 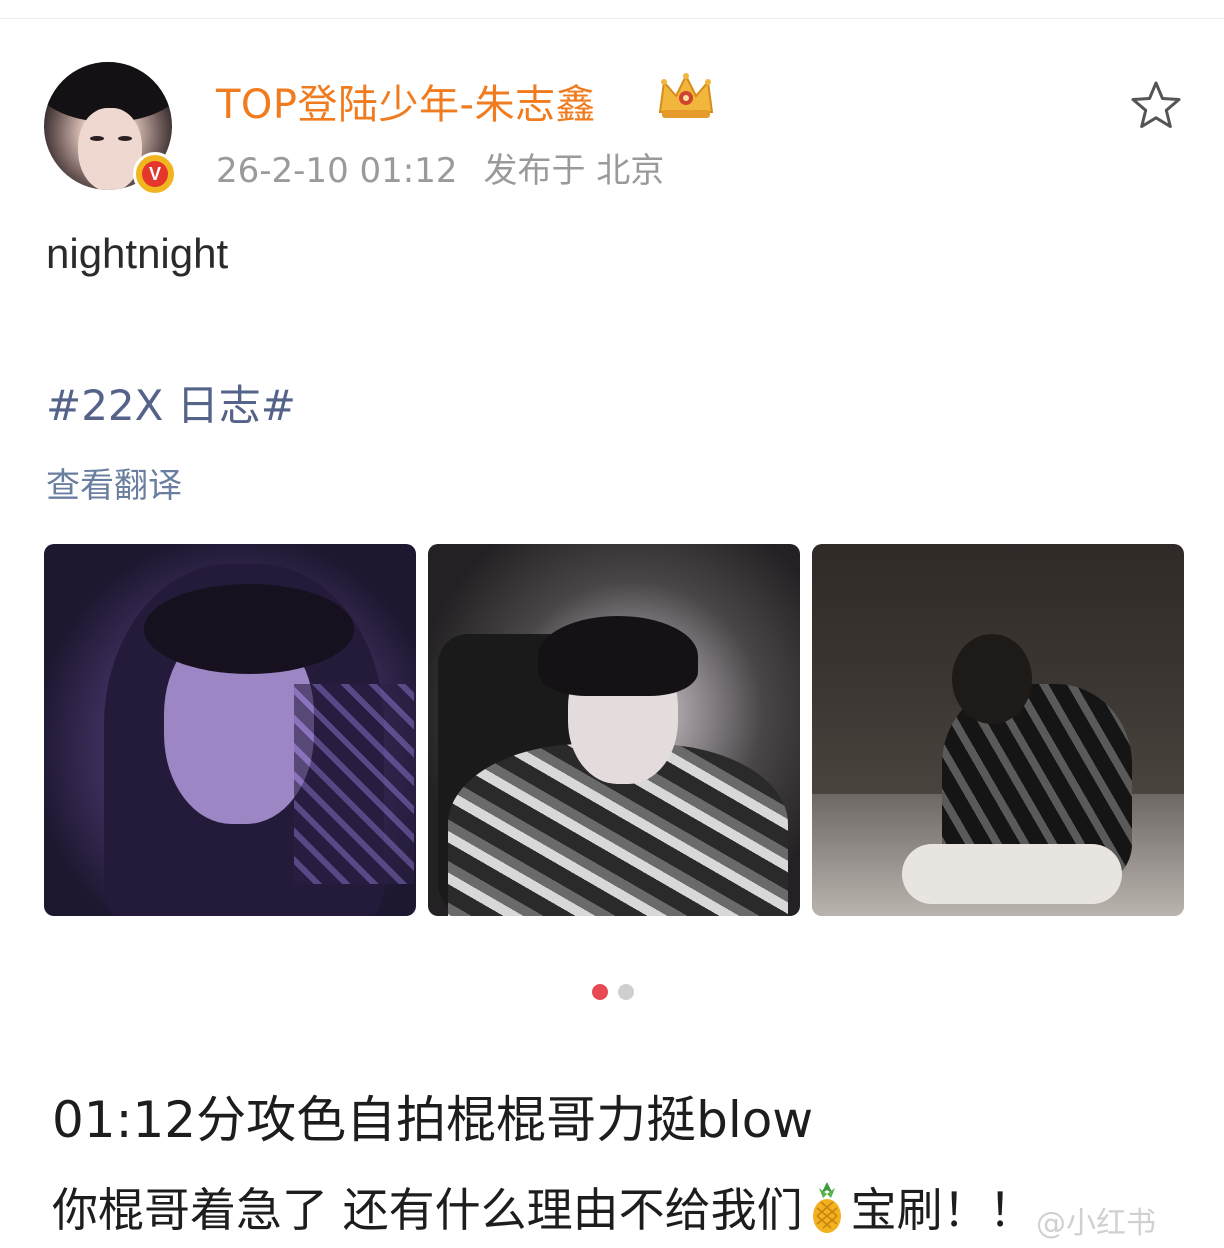 What do you see at coordinates (686, 95) in the screenshot?
I see `crown-icon` at bounding box center [686, 95].